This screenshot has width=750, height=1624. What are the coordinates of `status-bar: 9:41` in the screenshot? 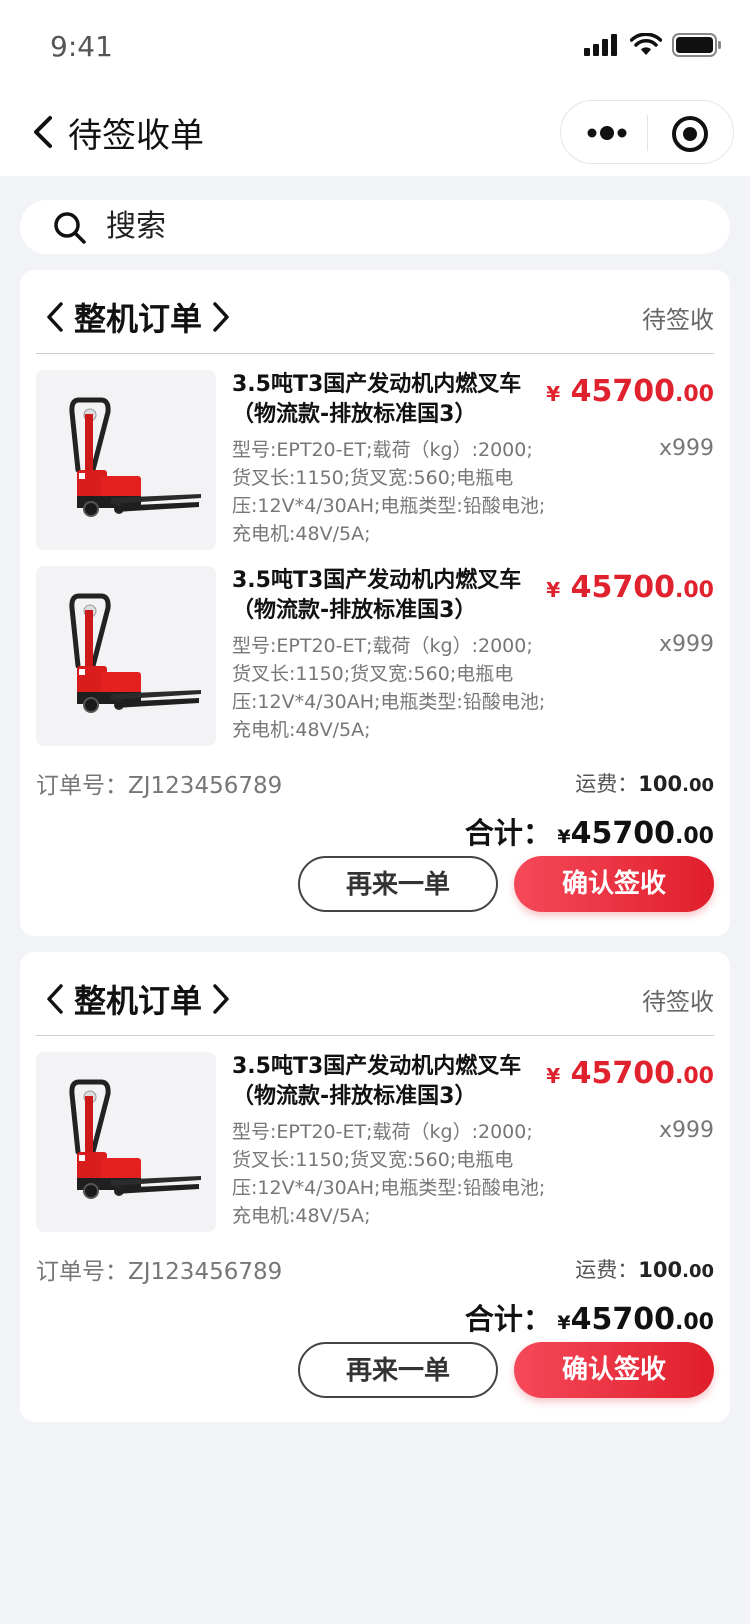 It's located at (375, 45).